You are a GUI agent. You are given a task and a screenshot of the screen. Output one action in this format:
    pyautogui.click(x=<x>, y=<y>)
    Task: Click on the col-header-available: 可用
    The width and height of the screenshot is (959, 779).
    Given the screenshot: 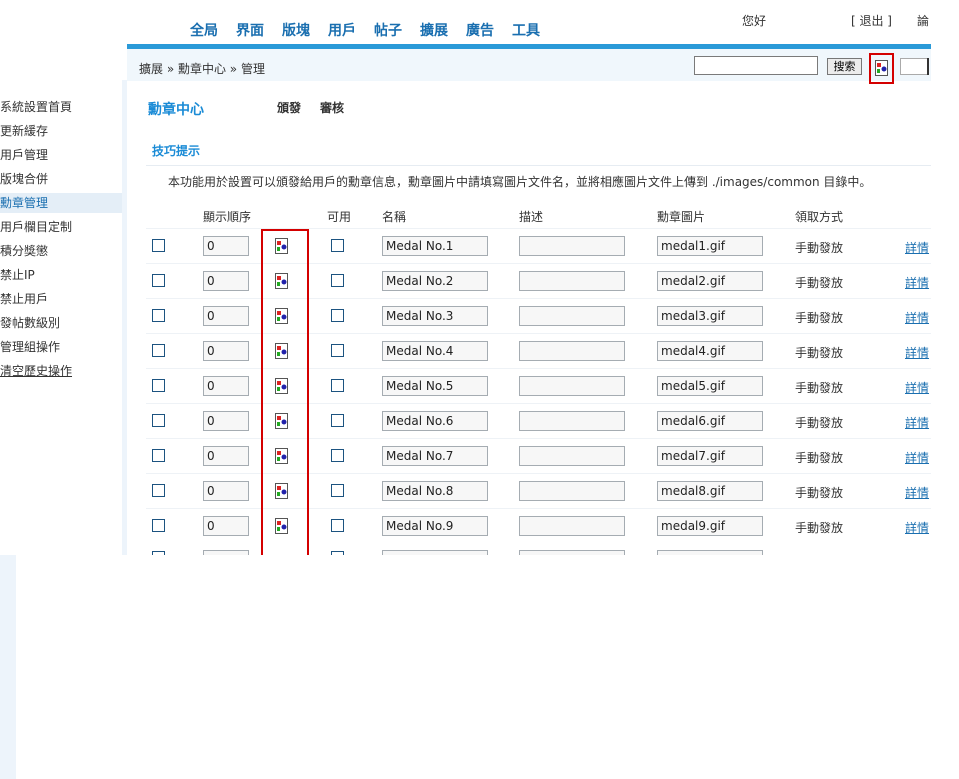 What is the action you would take?
    pyautogui.click(x=339, y=217)
    